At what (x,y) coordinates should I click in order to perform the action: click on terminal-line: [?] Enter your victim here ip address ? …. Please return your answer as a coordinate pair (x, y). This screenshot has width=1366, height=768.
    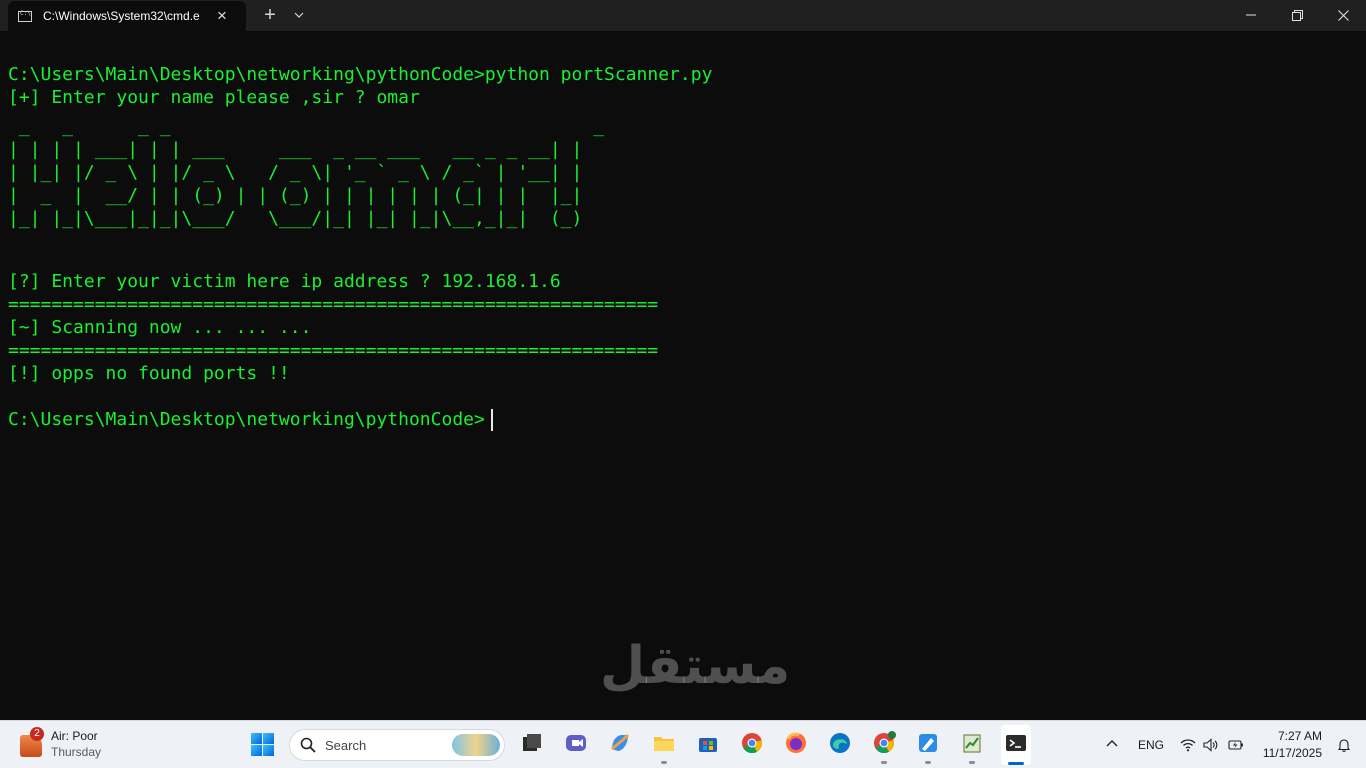
    Looking at the image, I should click on (284, 281).